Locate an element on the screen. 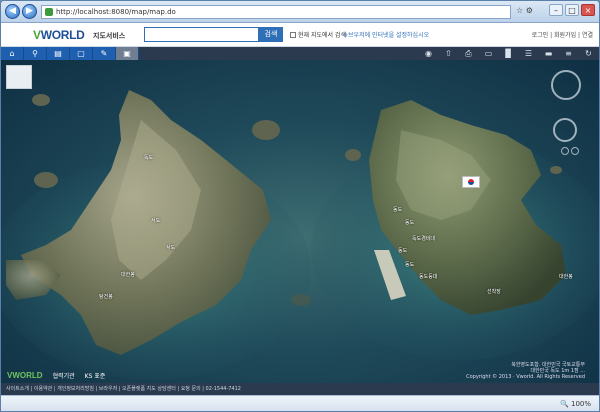 This screenshot has height=412, width=600. ks-logo: KS 표준 is located at coordinates (95, 376).